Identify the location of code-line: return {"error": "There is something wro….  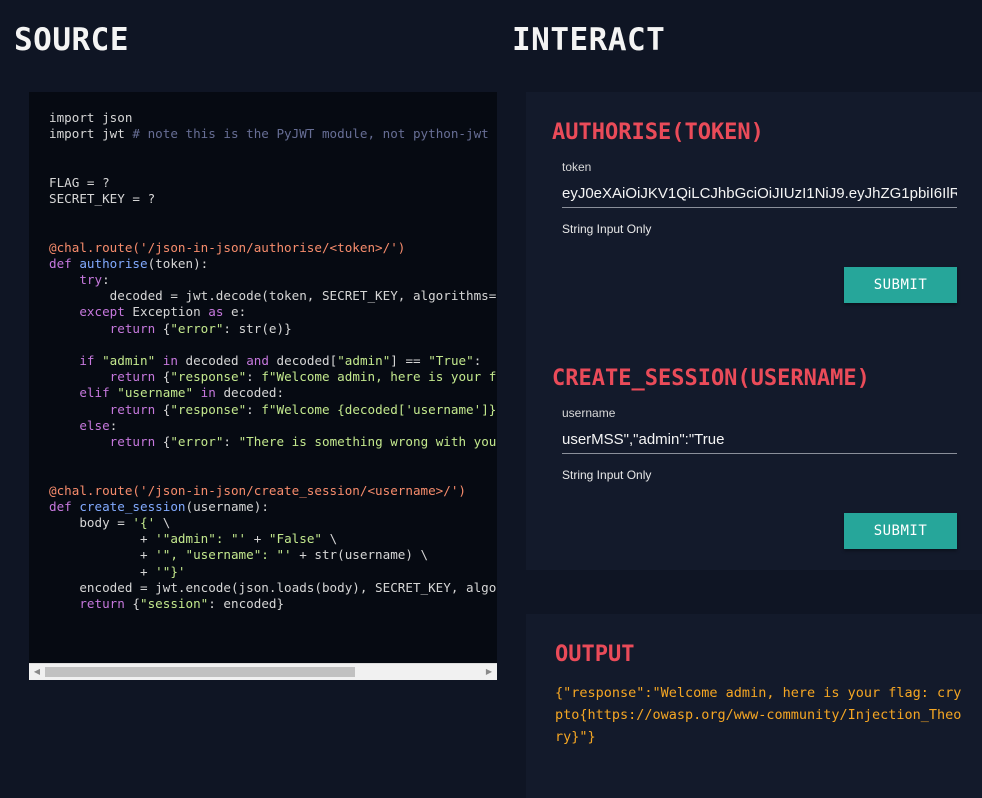
(303, 442).